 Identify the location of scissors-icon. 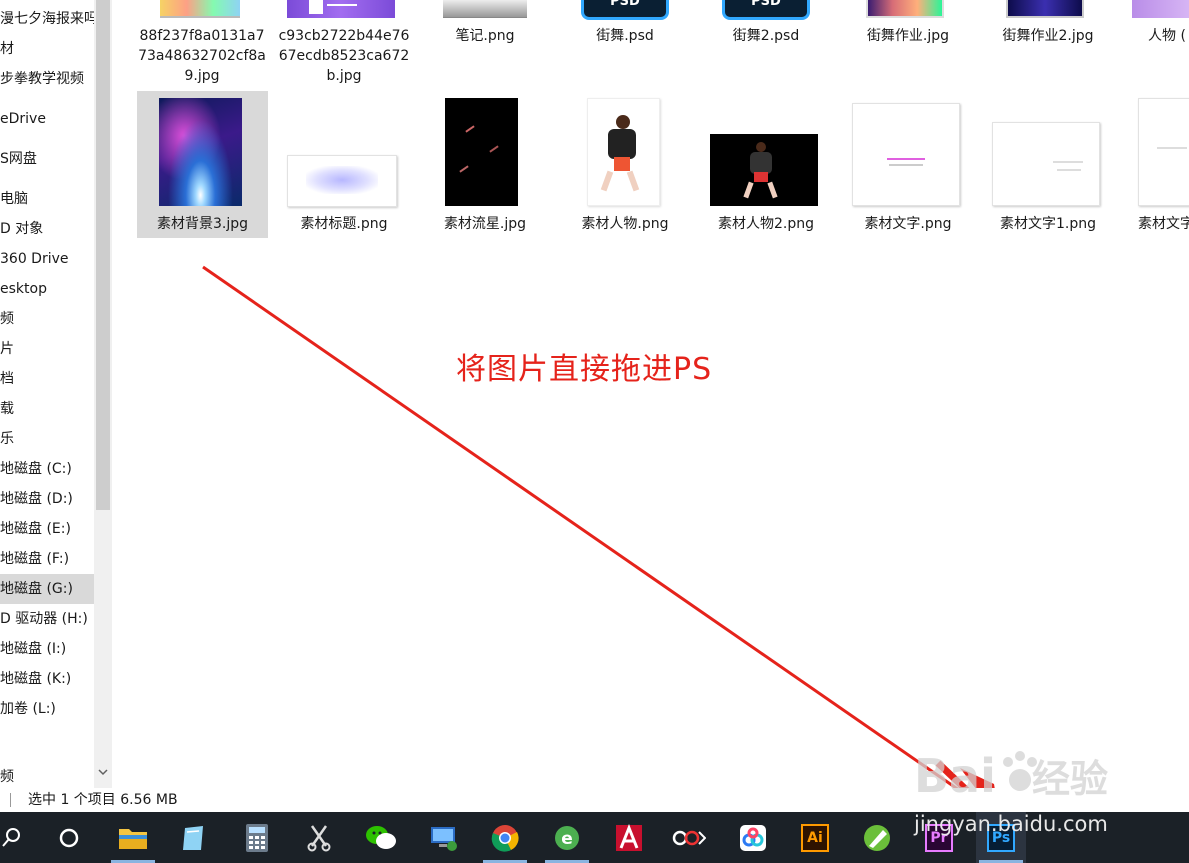
(319, 837).